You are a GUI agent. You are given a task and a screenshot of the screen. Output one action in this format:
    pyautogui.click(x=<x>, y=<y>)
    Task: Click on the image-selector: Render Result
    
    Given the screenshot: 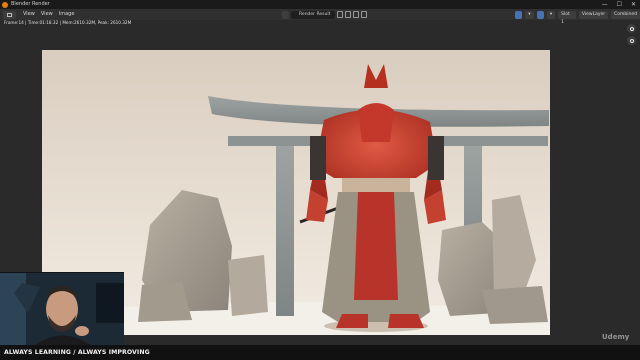 What is the action you would take?
    pyautogui.click(x=324, y=14)
    